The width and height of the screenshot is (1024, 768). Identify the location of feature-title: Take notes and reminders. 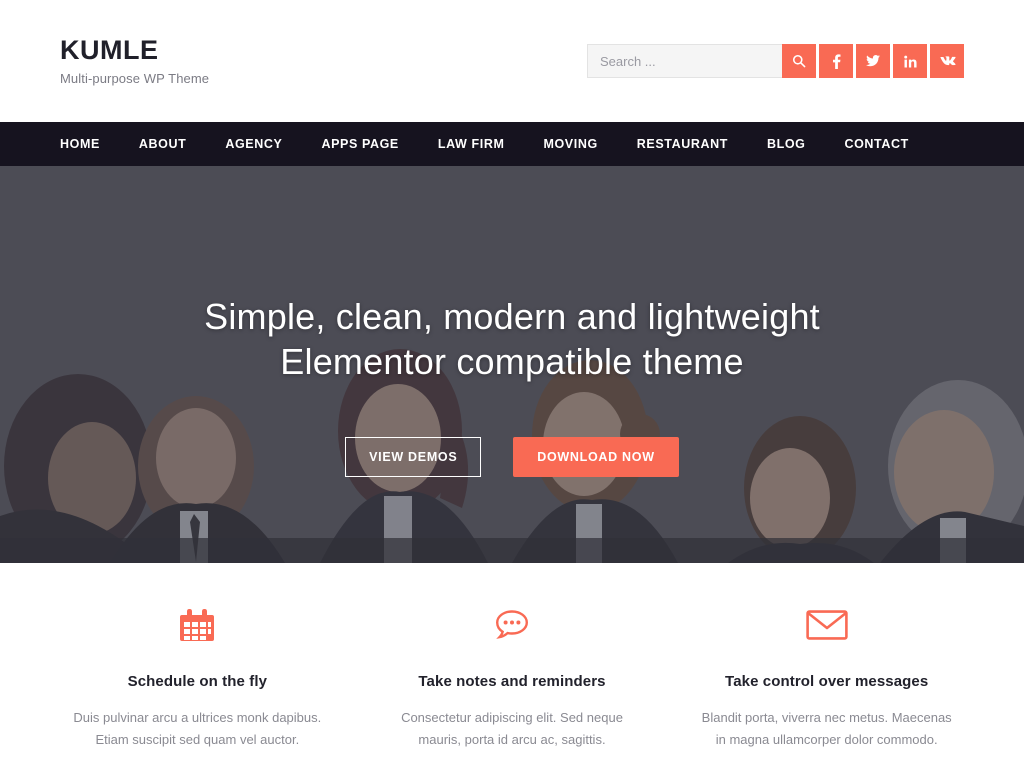
(512, 681).